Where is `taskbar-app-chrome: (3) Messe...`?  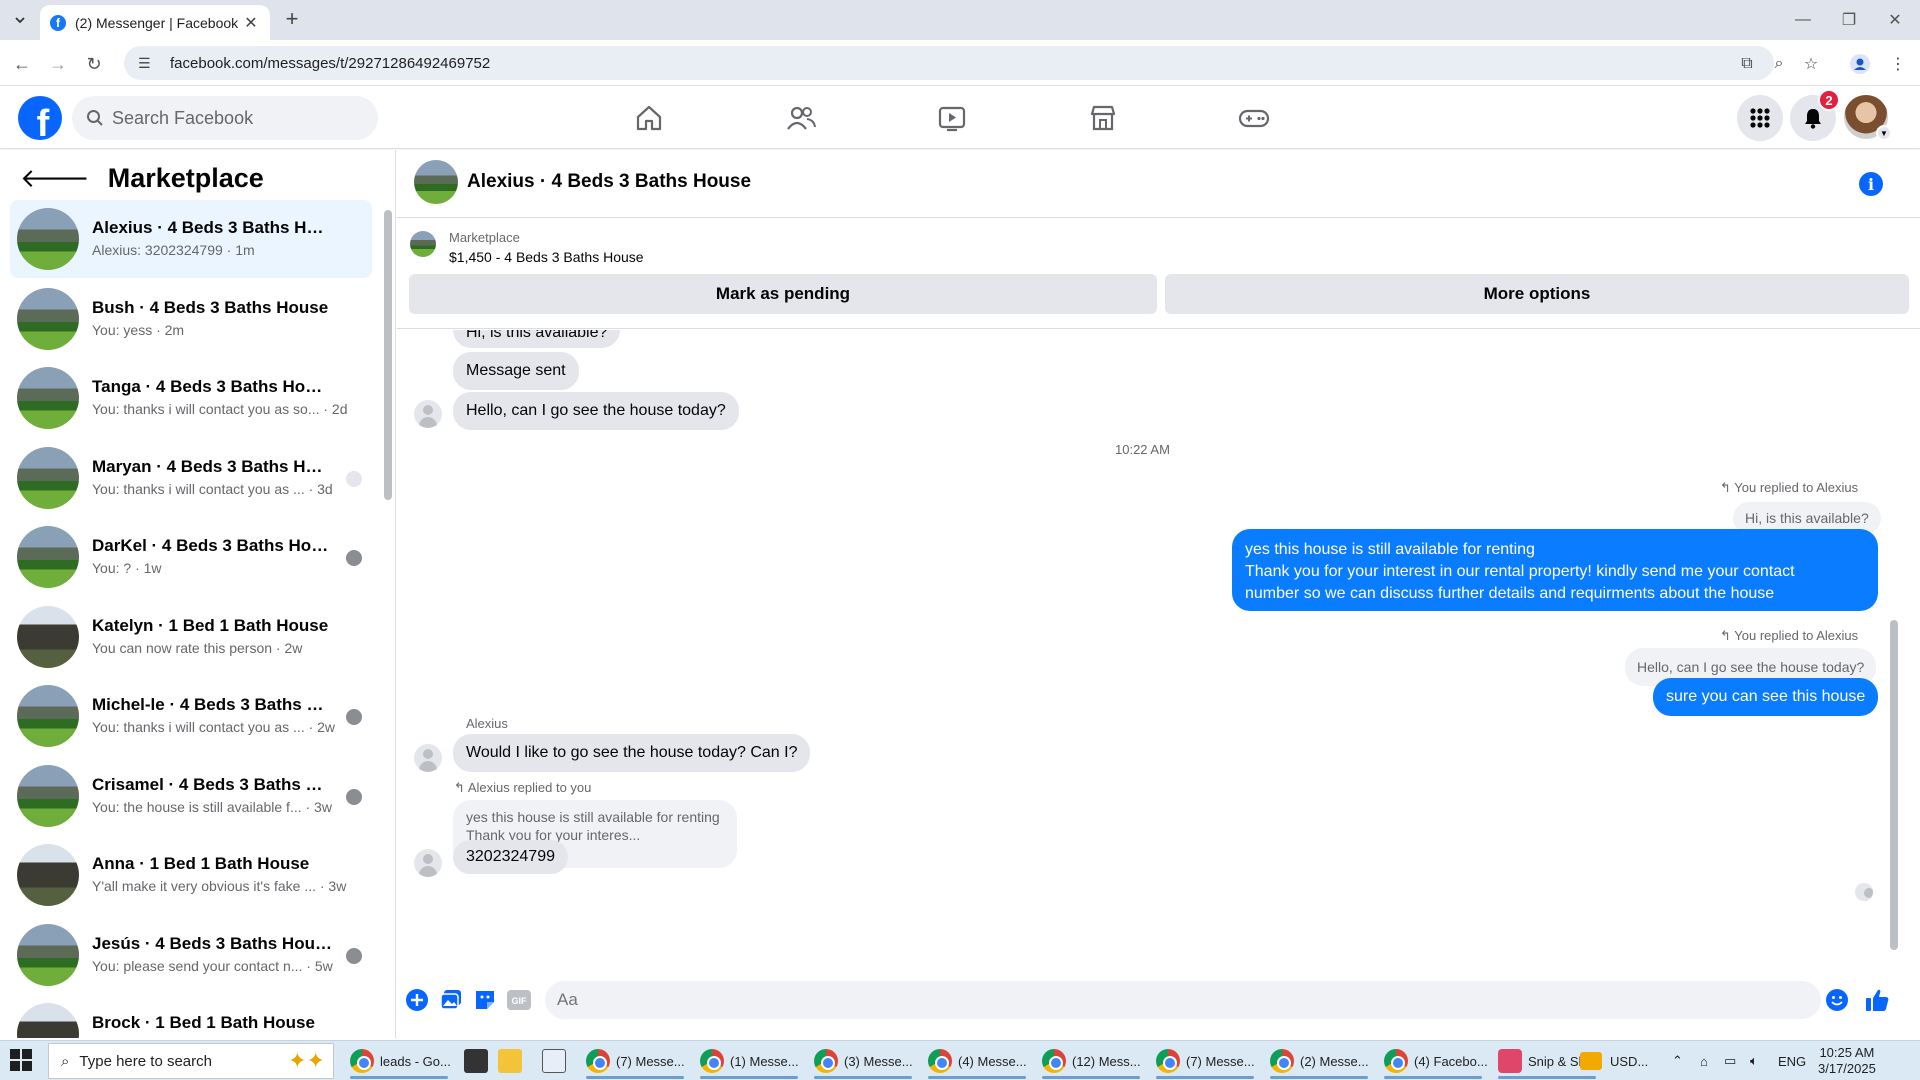
taskbar-app-chrome: (3) Messe... is located at coordinates (863, 1061).